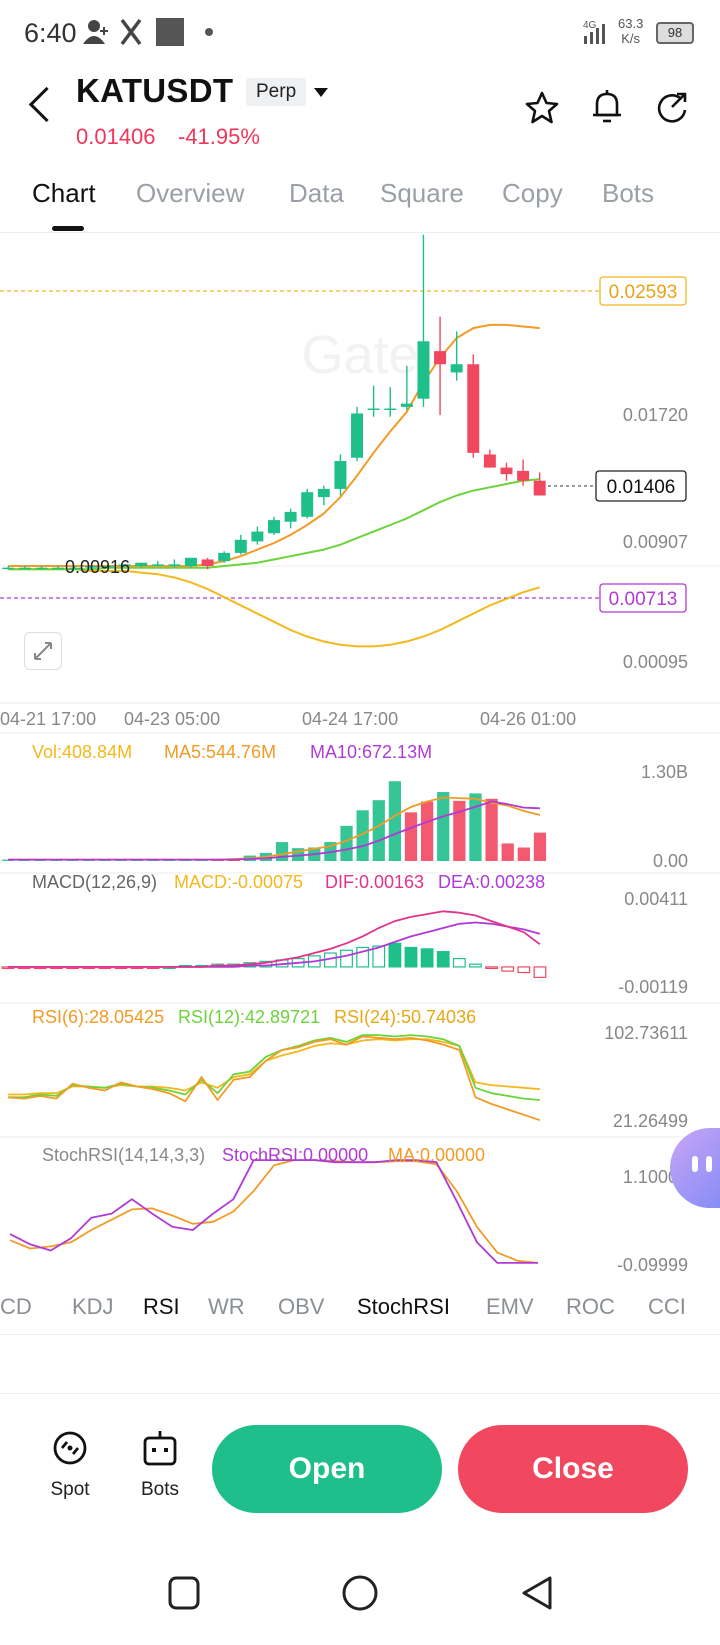 The height and width of the screenshot is (1645, 720). I want to click on ind-tab-wr: WR, so click(226, 1307).